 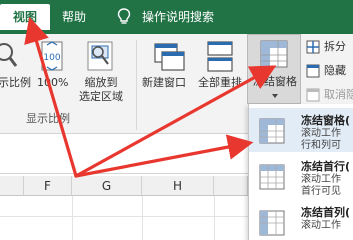 I want to click on menu-item-desc: 行和列可, so click(x=321, y=145).